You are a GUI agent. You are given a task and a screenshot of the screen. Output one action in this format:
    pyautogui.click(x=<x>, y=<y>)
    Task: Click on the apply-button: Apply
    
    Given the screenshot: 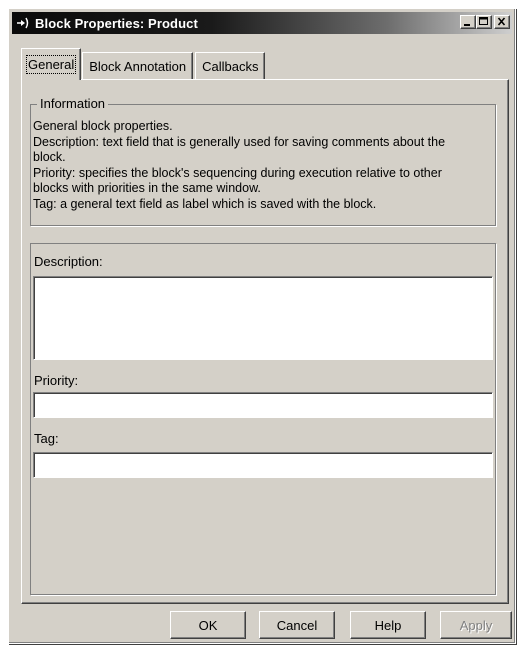 What is the action you would take?
    pyautogui.click(x=476, y=625)
    